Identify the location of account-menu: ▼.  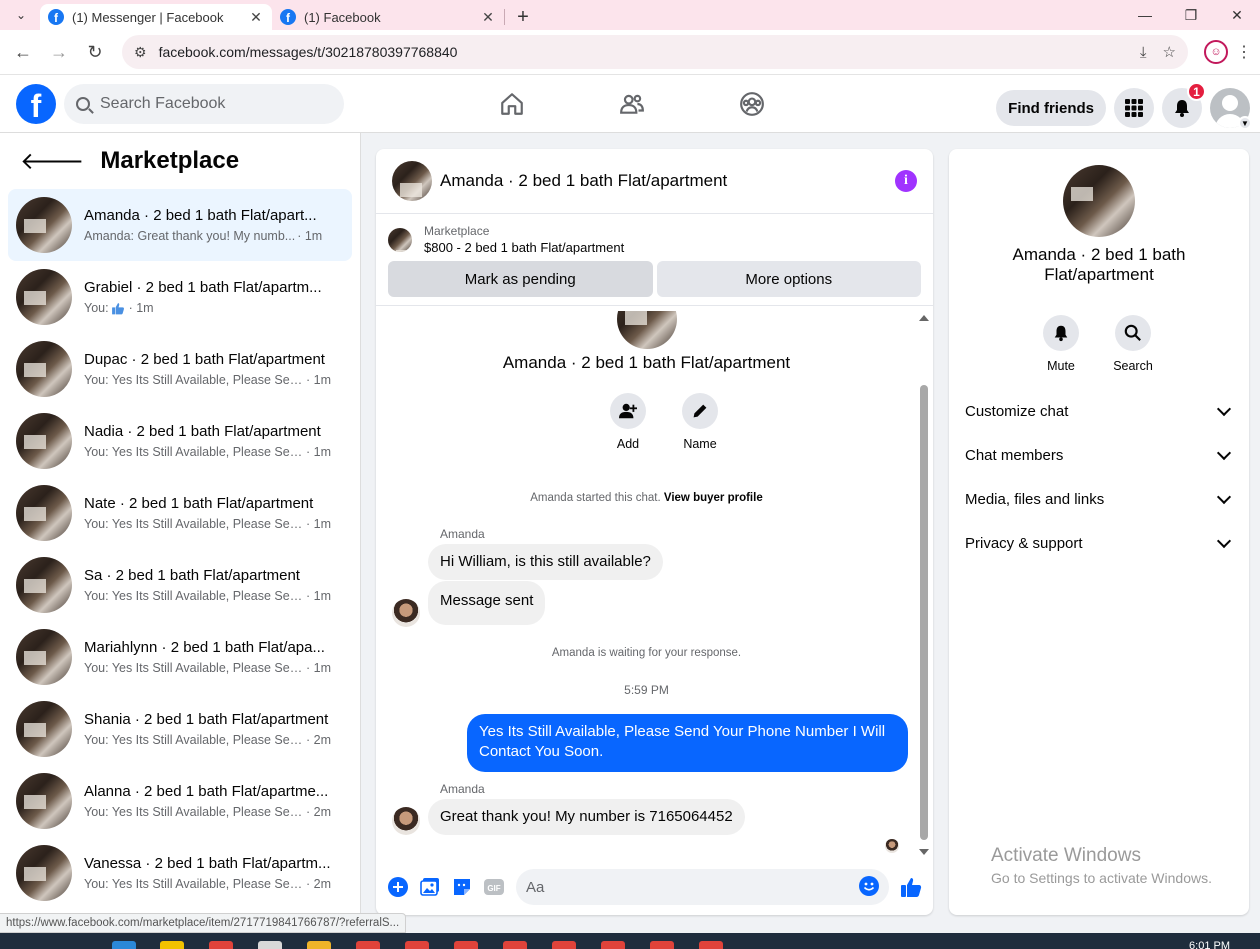
(1231, 109).